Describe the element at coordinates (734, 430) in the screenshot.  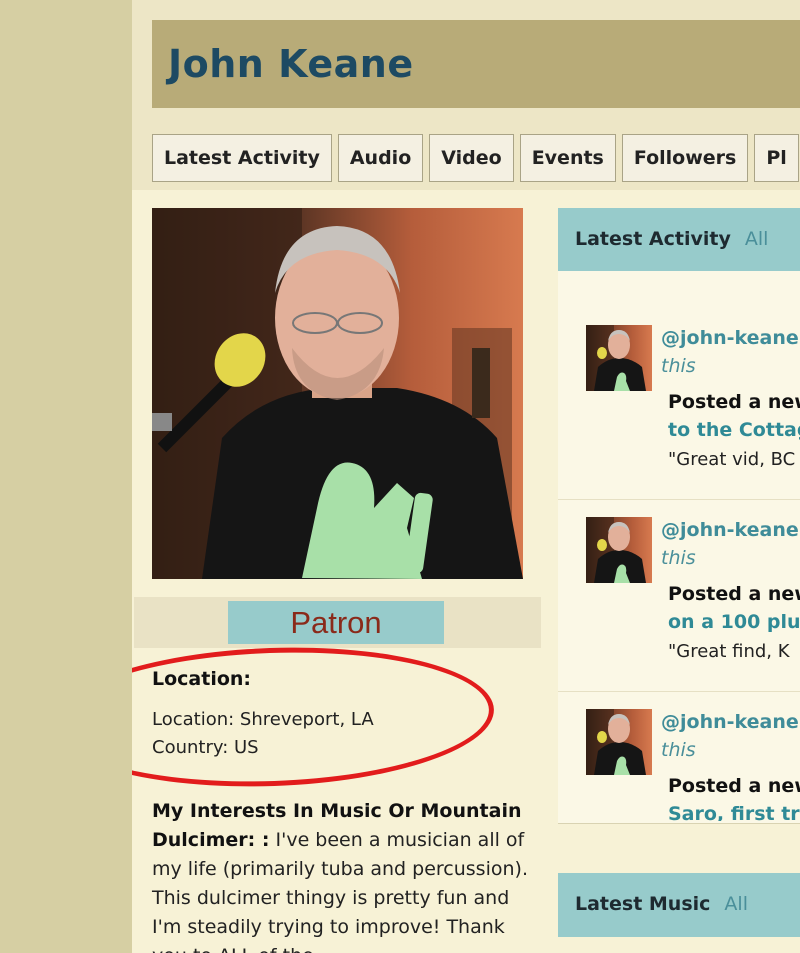
I see `activity-link: to the Cottag` at that location.